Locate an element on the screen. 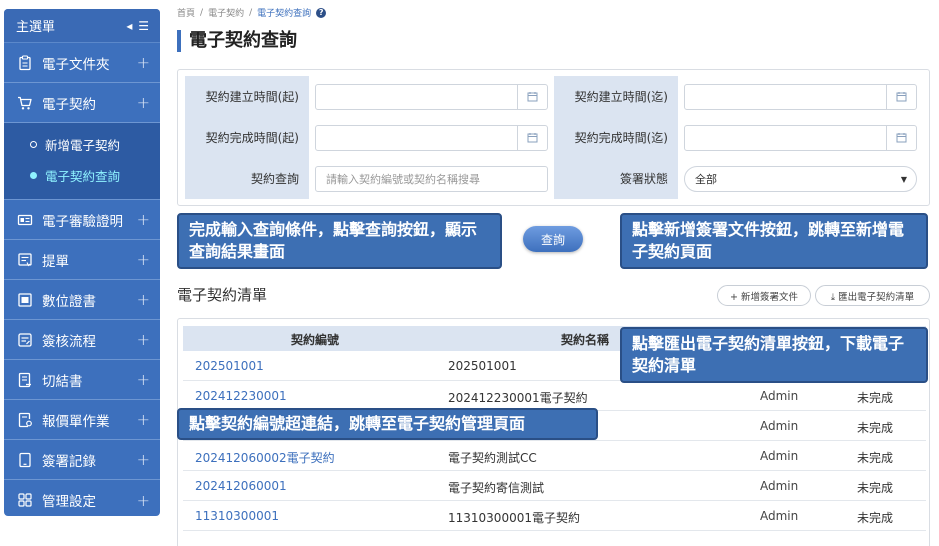 The width and height of the screenshot is (939, 546). sidebar-item-affidavit: 切結書 + is located at coordinates (82, 380).